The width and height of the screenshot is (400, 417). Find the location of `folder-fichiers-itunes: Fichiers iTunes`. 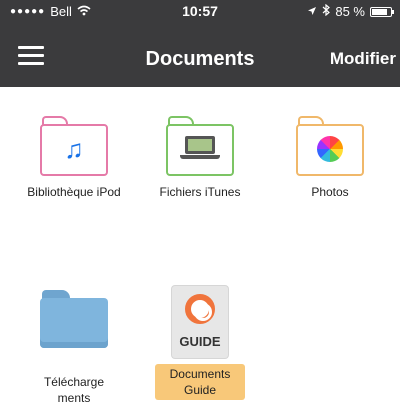

folder-fichiers-itunes: Fichiers iTunes is located at coordinates (200, 158).